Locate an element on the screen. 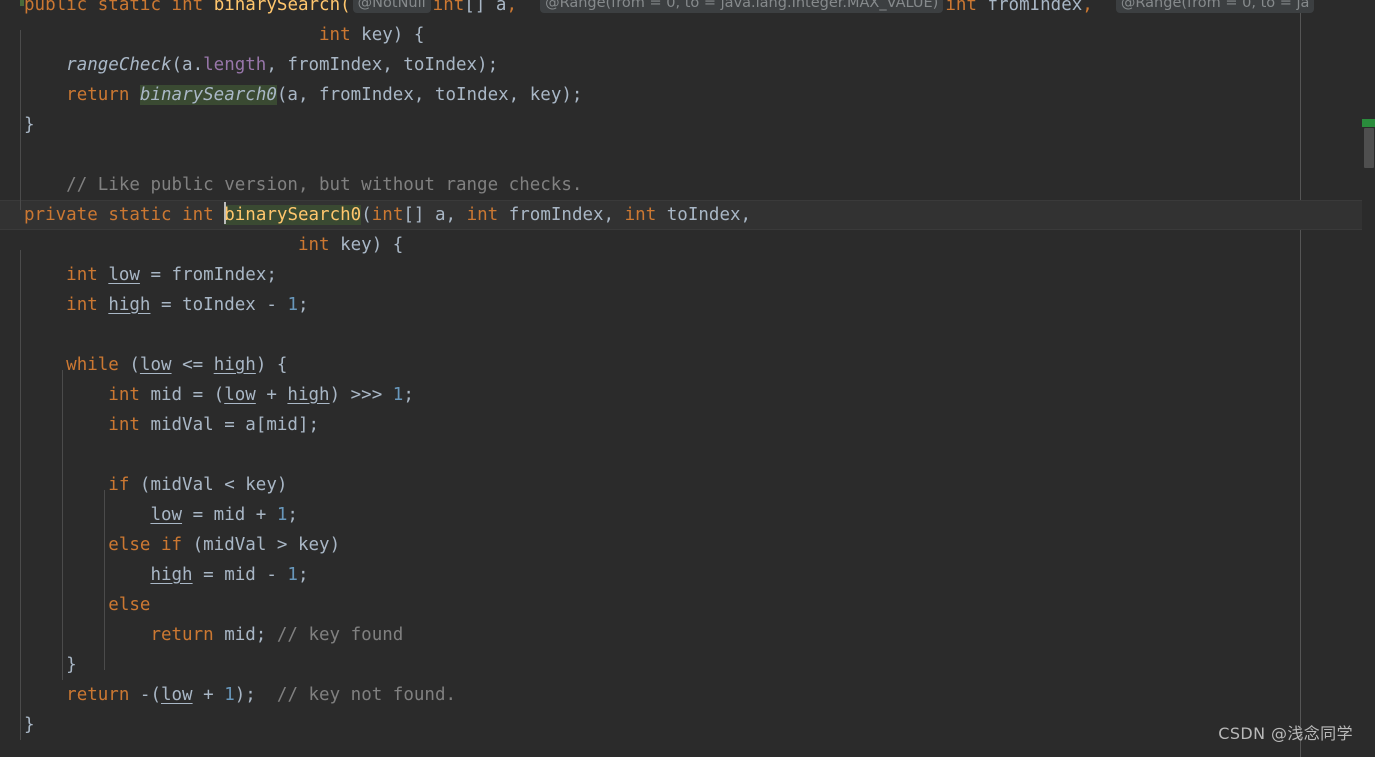 The image size is (1375, 757). vcs-change-marker is located at coordinates (1368, 123).